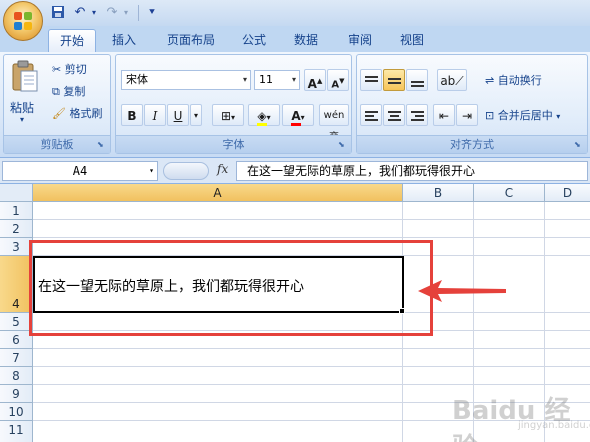 This screenshot has height=442, width=590. Describe the element at coordinates (218, 193) in the screenshot. I see `column-header-a: A` at that location.